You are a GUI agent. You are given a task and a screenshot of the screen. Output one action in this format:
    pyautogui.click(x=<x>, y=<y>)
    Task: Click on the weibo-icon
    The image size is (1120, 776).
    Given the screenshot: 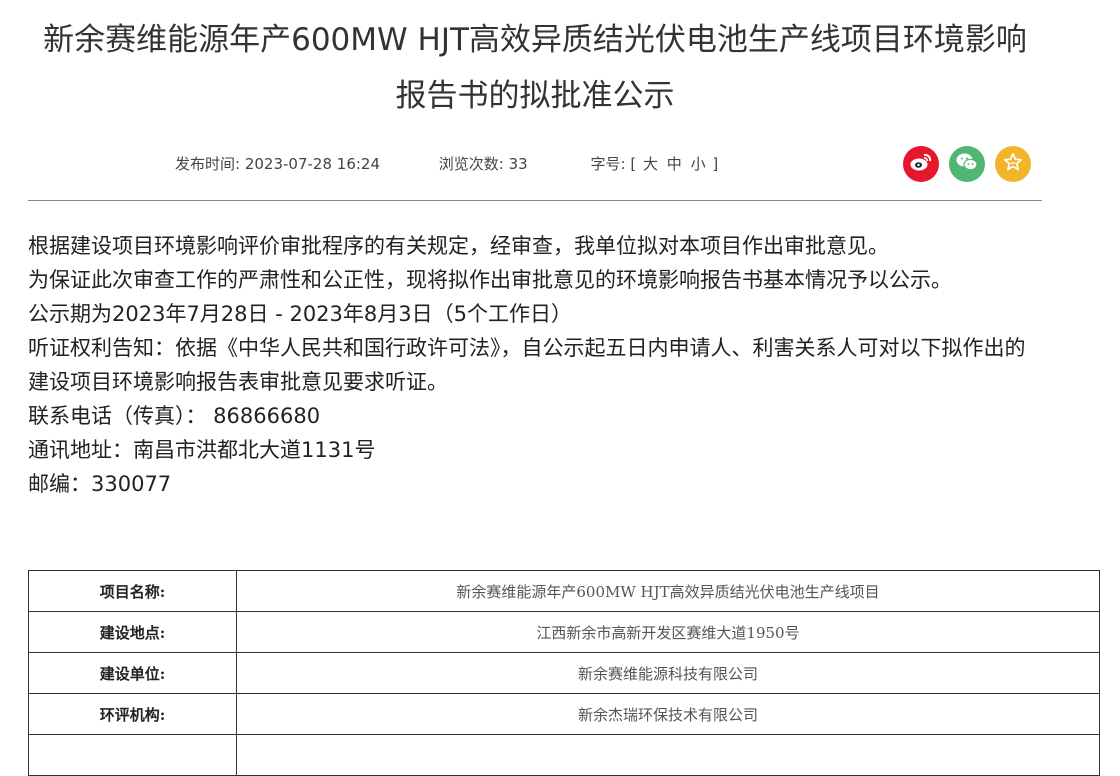 What is the action you would take?
    pyautogui.click(x=921, y=164)
    